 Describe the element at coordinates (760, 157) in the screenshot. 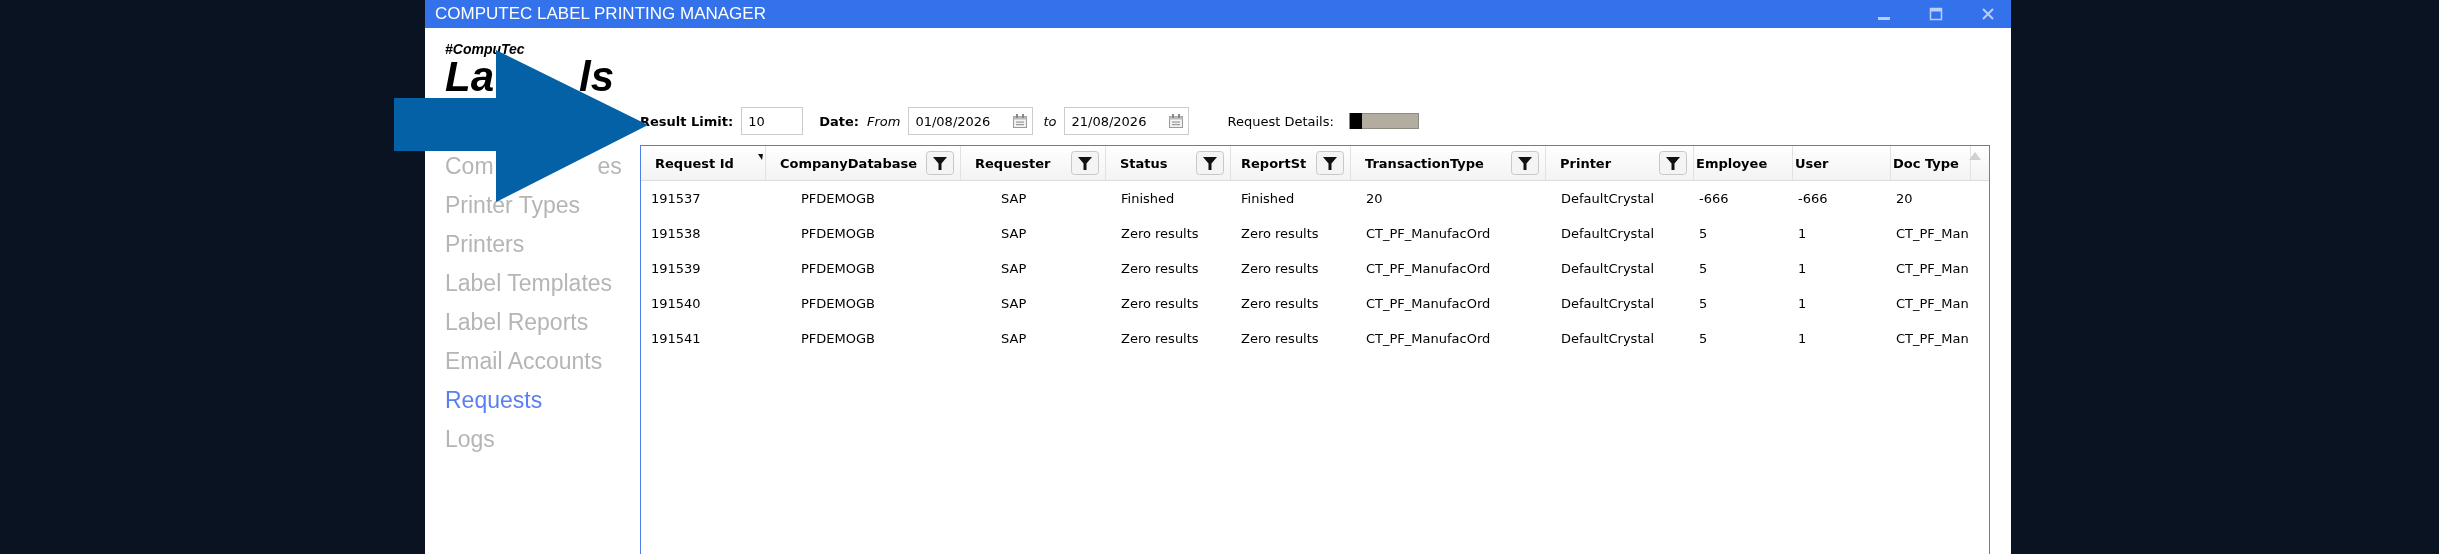

I see `corner-mark-icon` at that location.